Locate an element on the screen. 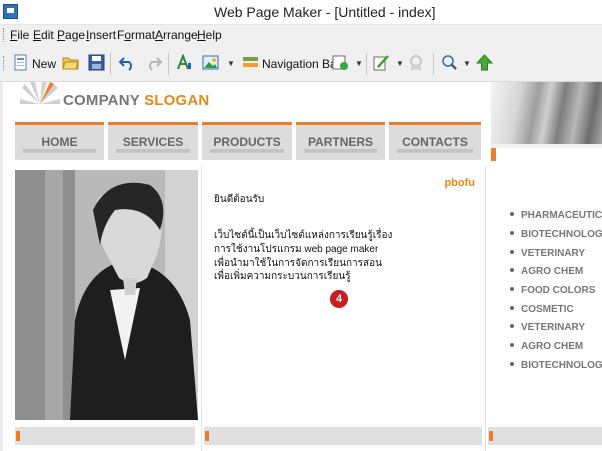 The width and height of the screenshot is (602, 451). menu-arrange: Arrange is located at coordinates (176, 35).